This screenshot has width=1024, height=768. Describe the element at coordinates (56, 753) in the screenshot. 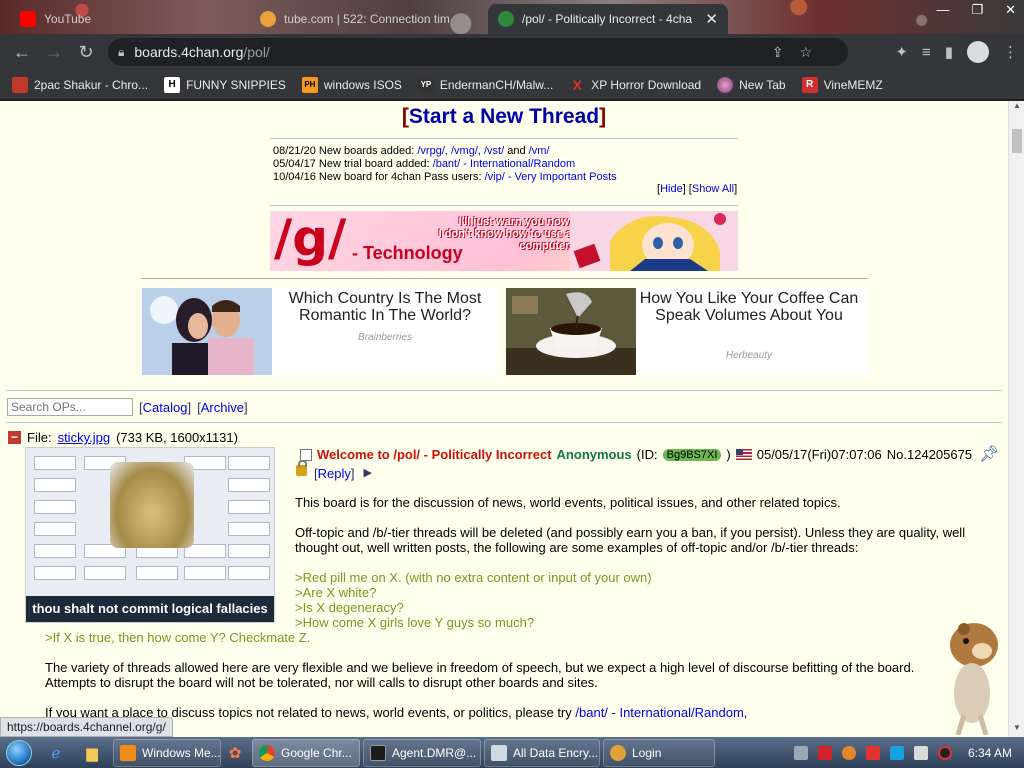

I see `internet-explorer-icon: ℯ` at that location.